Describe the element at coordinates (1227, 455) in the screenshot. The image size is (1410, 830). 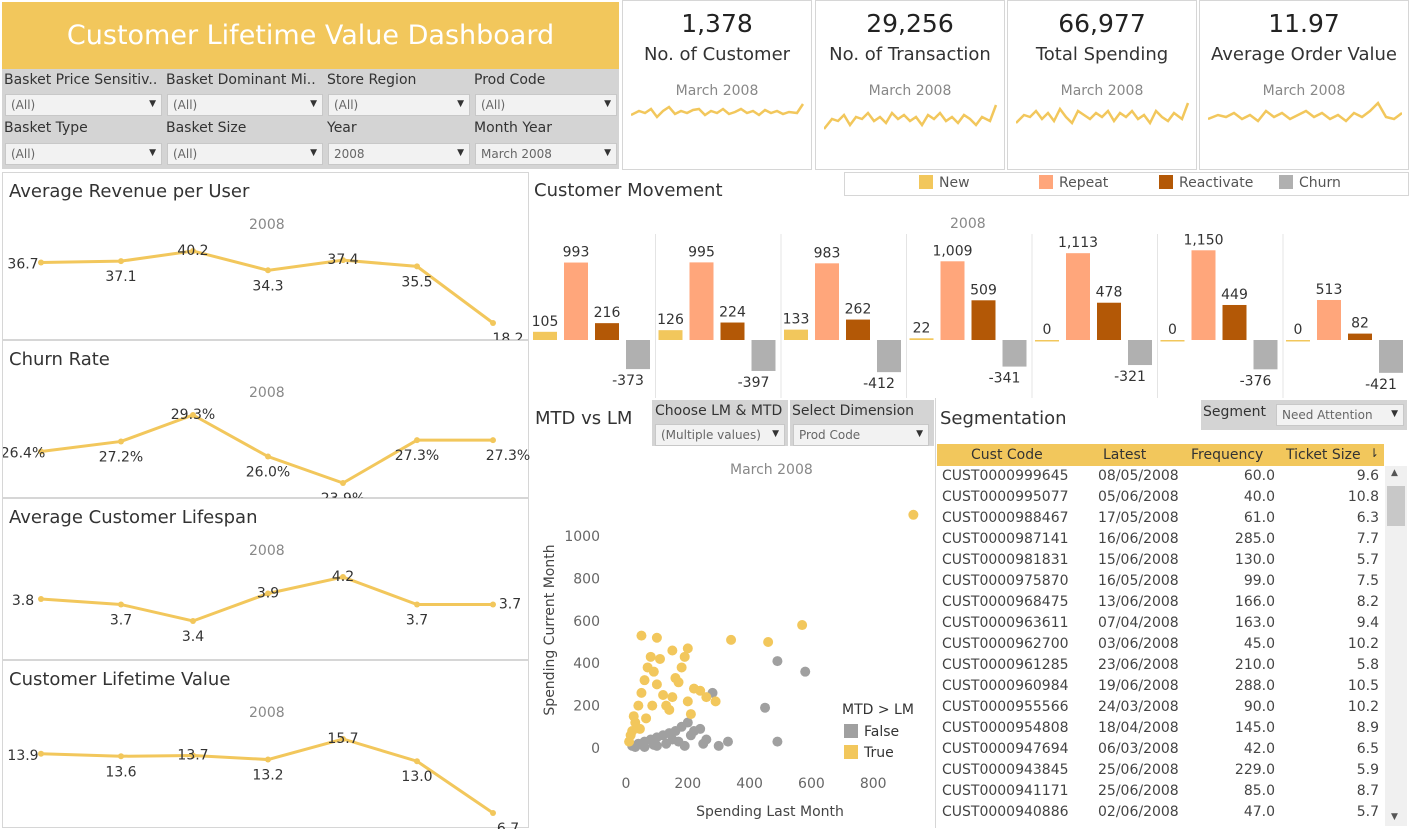
I see `column-header: Frequency` at that location.